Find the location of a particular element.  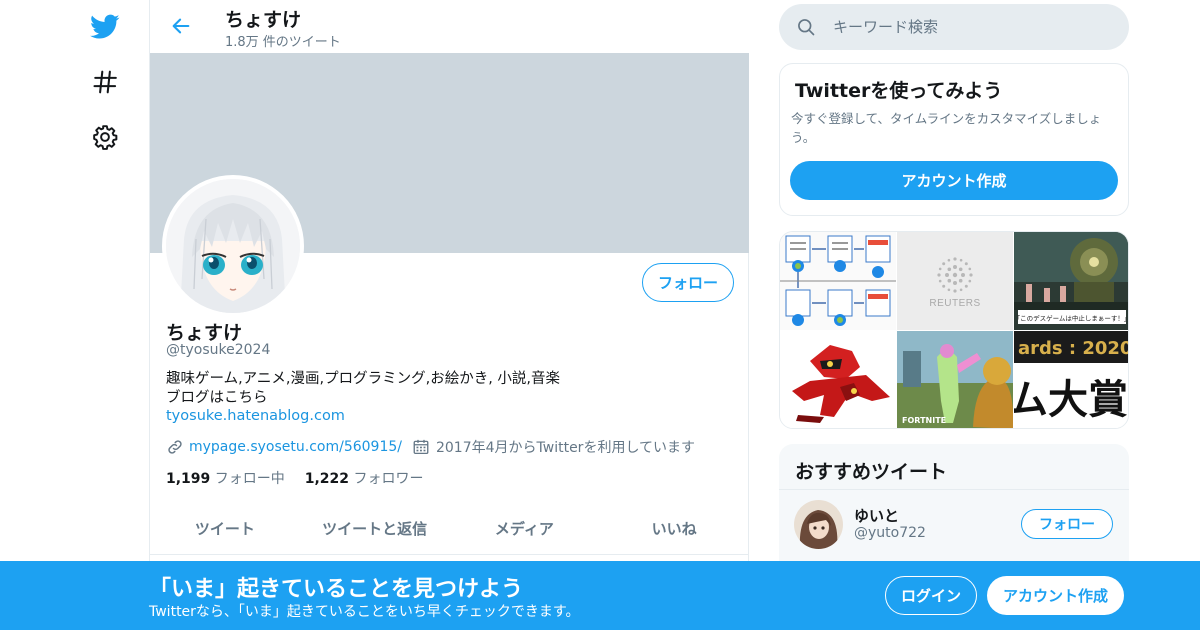

profile-header: ちょすけ 1.8万 件のツイート is located at coordinates (449, 26).